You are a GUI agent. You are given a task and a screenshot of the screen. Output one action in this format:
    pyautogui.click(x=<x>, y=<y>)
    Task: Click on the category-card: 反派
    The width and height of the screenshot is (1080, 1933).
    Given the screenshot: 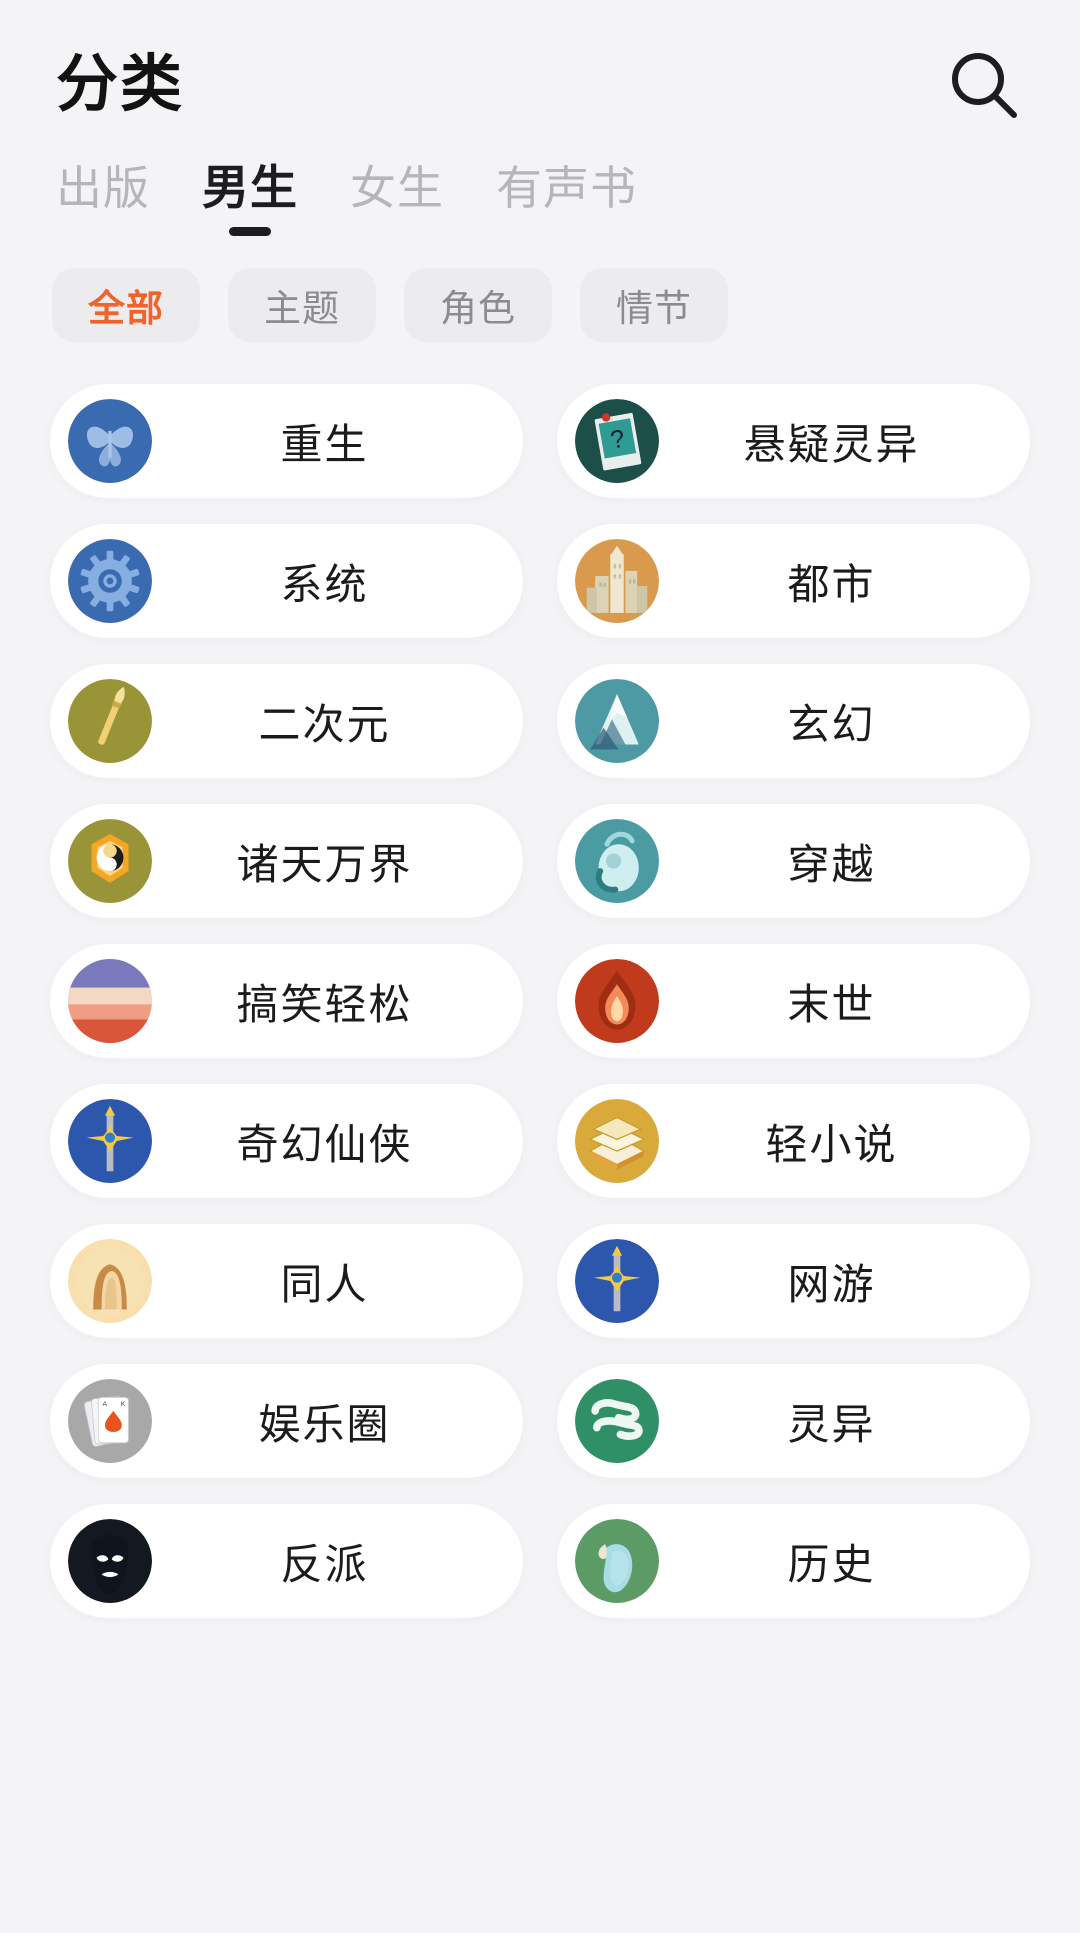 What is the action you would take?
    pyautogui.click(x=286, y=1561)
    